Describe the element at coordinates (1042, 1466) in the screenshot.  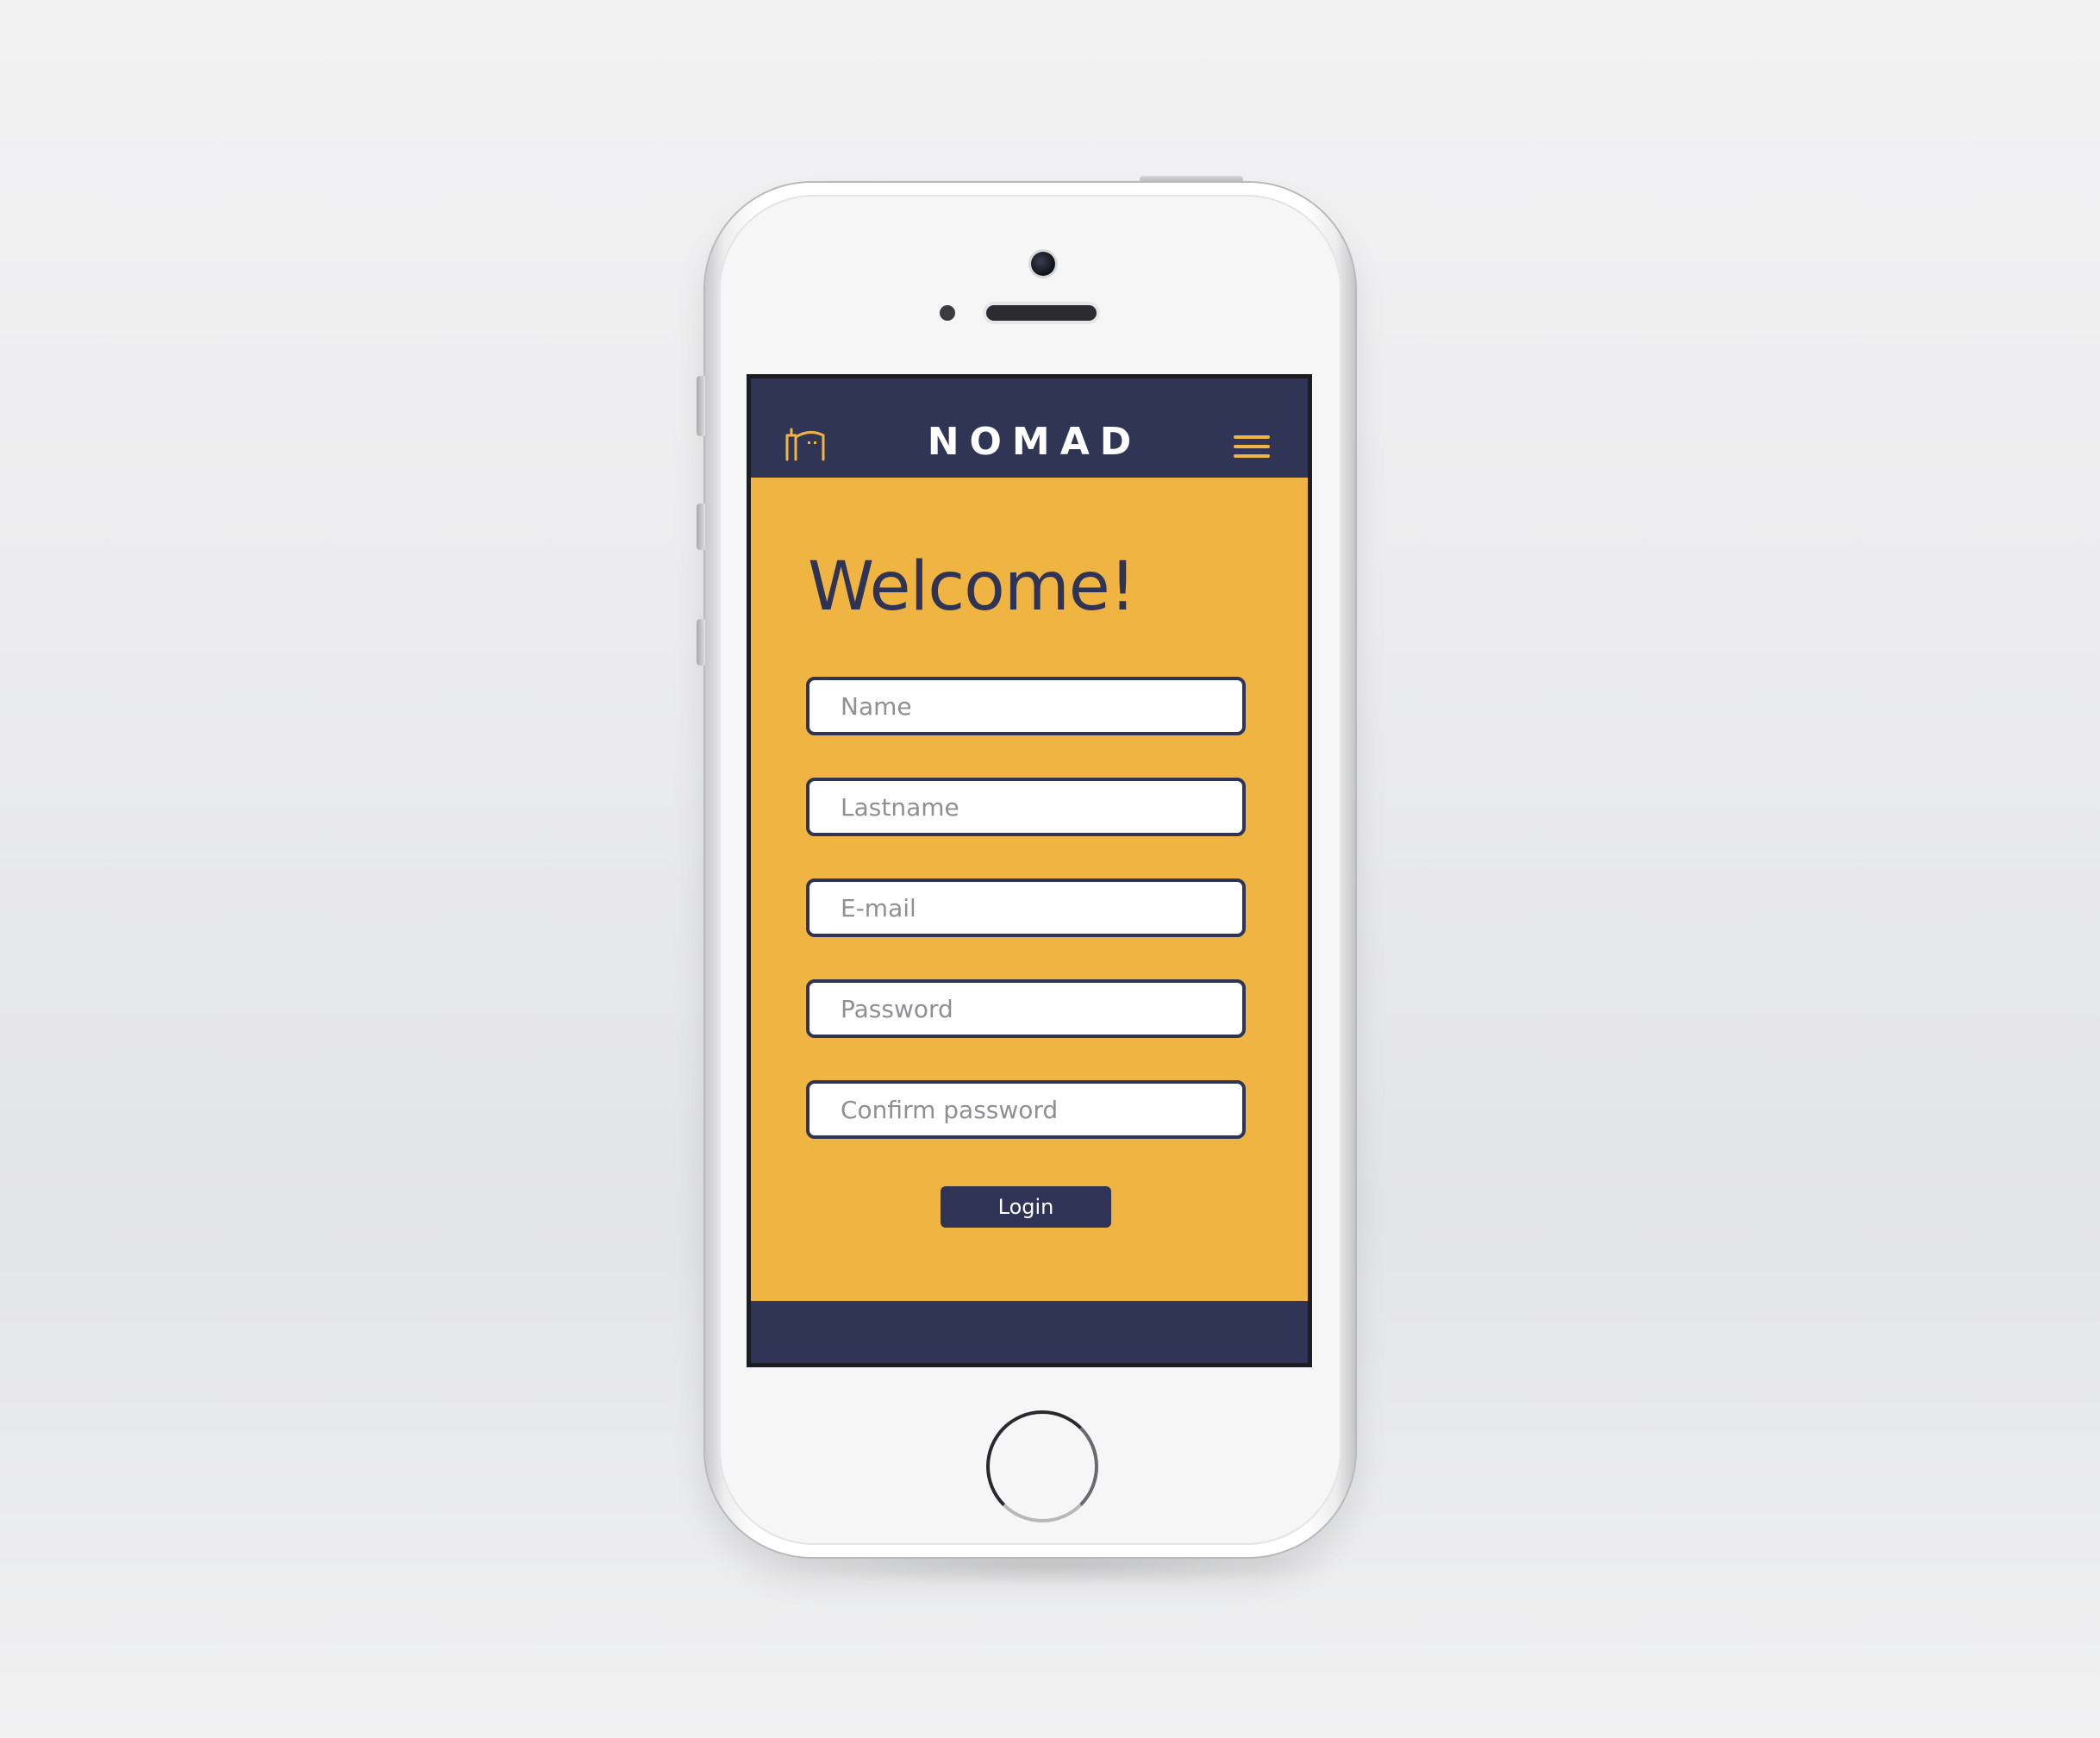
I see `home-button` at that location.